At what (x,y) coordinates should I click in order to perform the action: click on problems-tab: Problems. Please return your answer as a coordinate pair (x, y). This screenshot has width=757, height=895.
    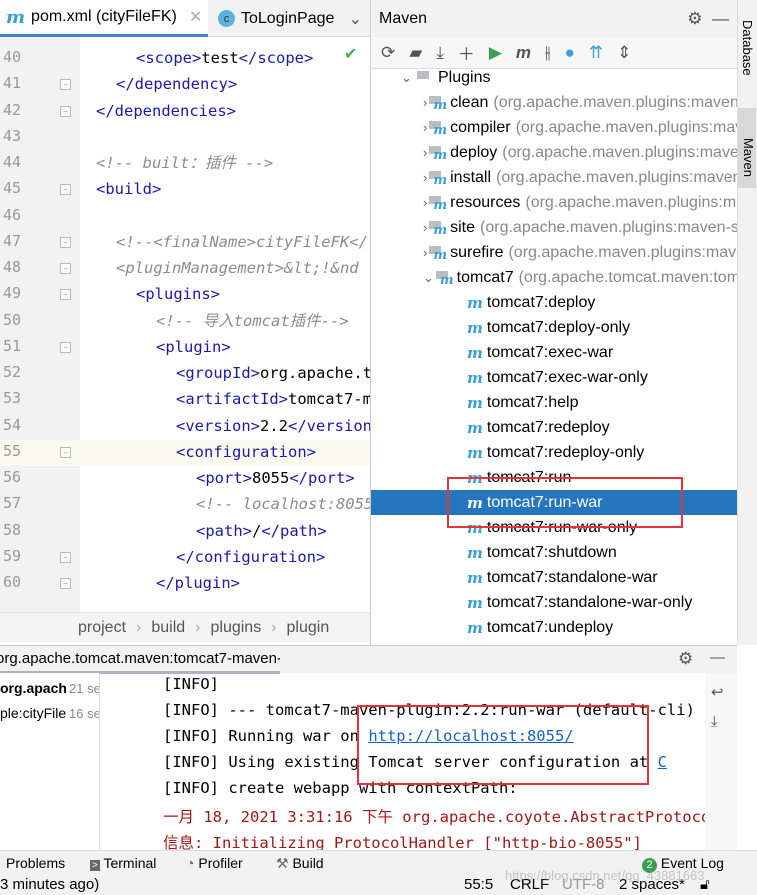
    Looking at the image, I should click on (35, 863).